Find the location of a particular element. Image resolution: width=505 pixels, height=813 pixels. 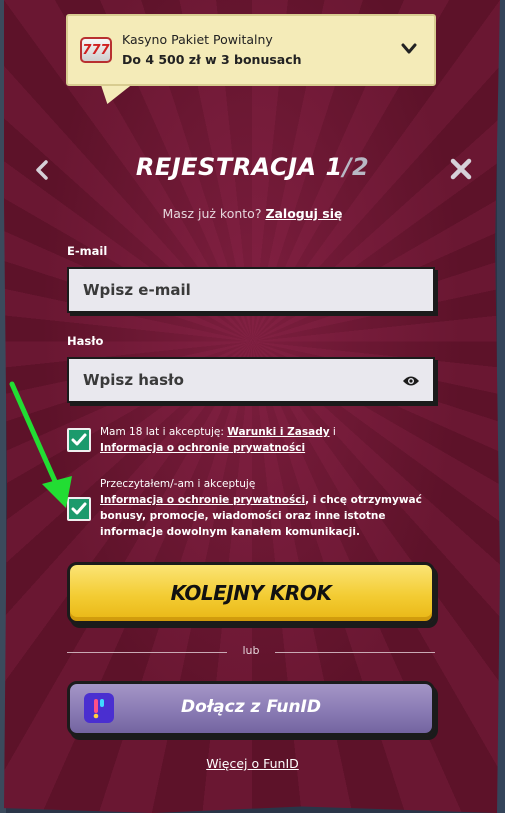

login-link: Zaloguj się is located at coordinates (303, 213).